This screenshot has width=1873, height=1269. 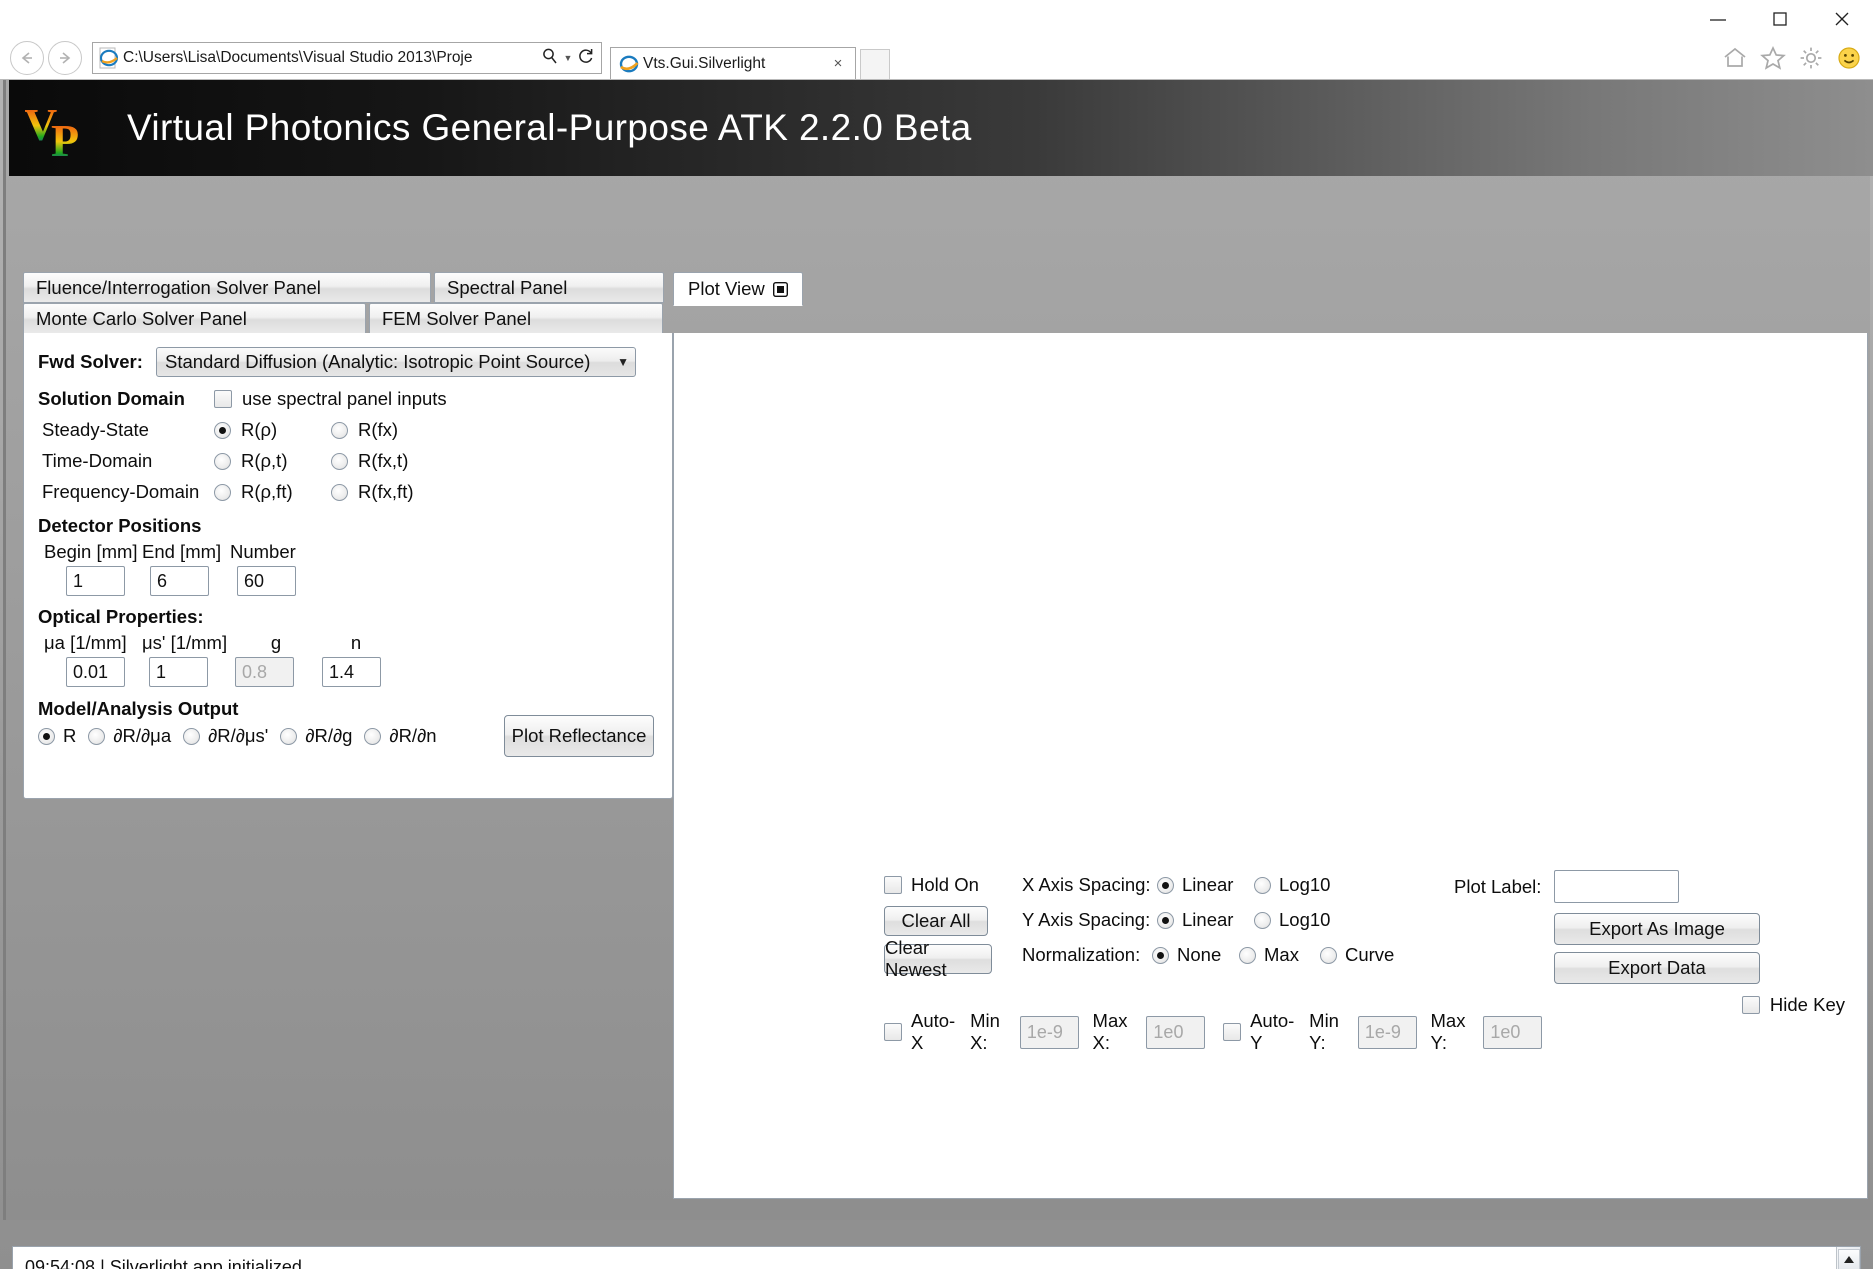 I want to click on radio-output-dr-dg, so click(x=289, y=736).